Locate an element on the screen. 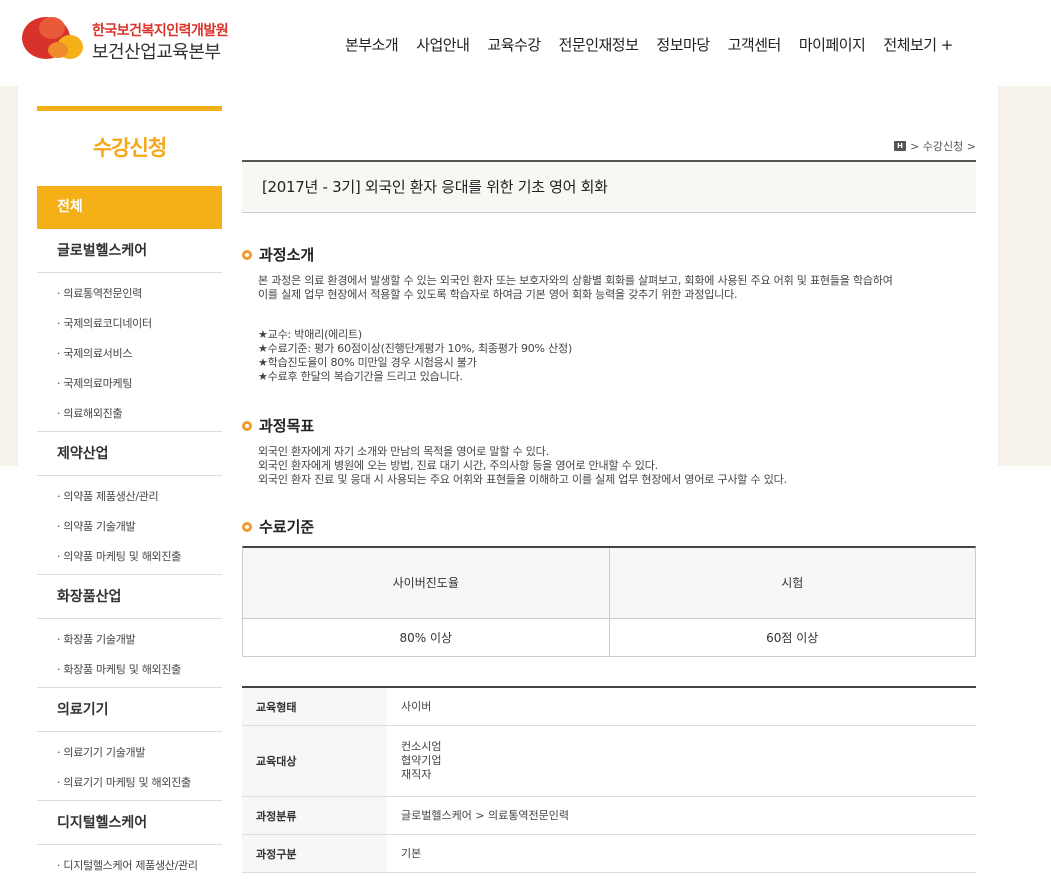 Image resolution: width=1051 pixels, height=882 pixels. sidebar-category-digital-healthcare: 디지털헬스케어 is located at coordinates (129, 823).